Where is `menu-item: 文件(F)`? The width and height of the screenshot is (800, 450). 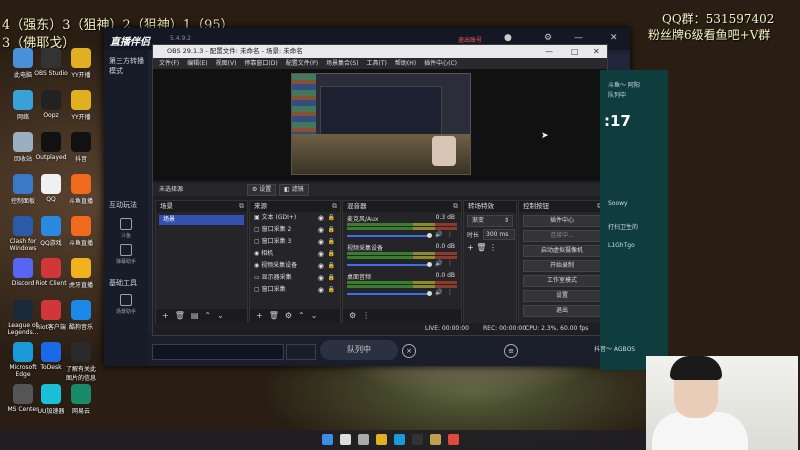 menu-item: 文件(F) is located at coordinates (169, 63).